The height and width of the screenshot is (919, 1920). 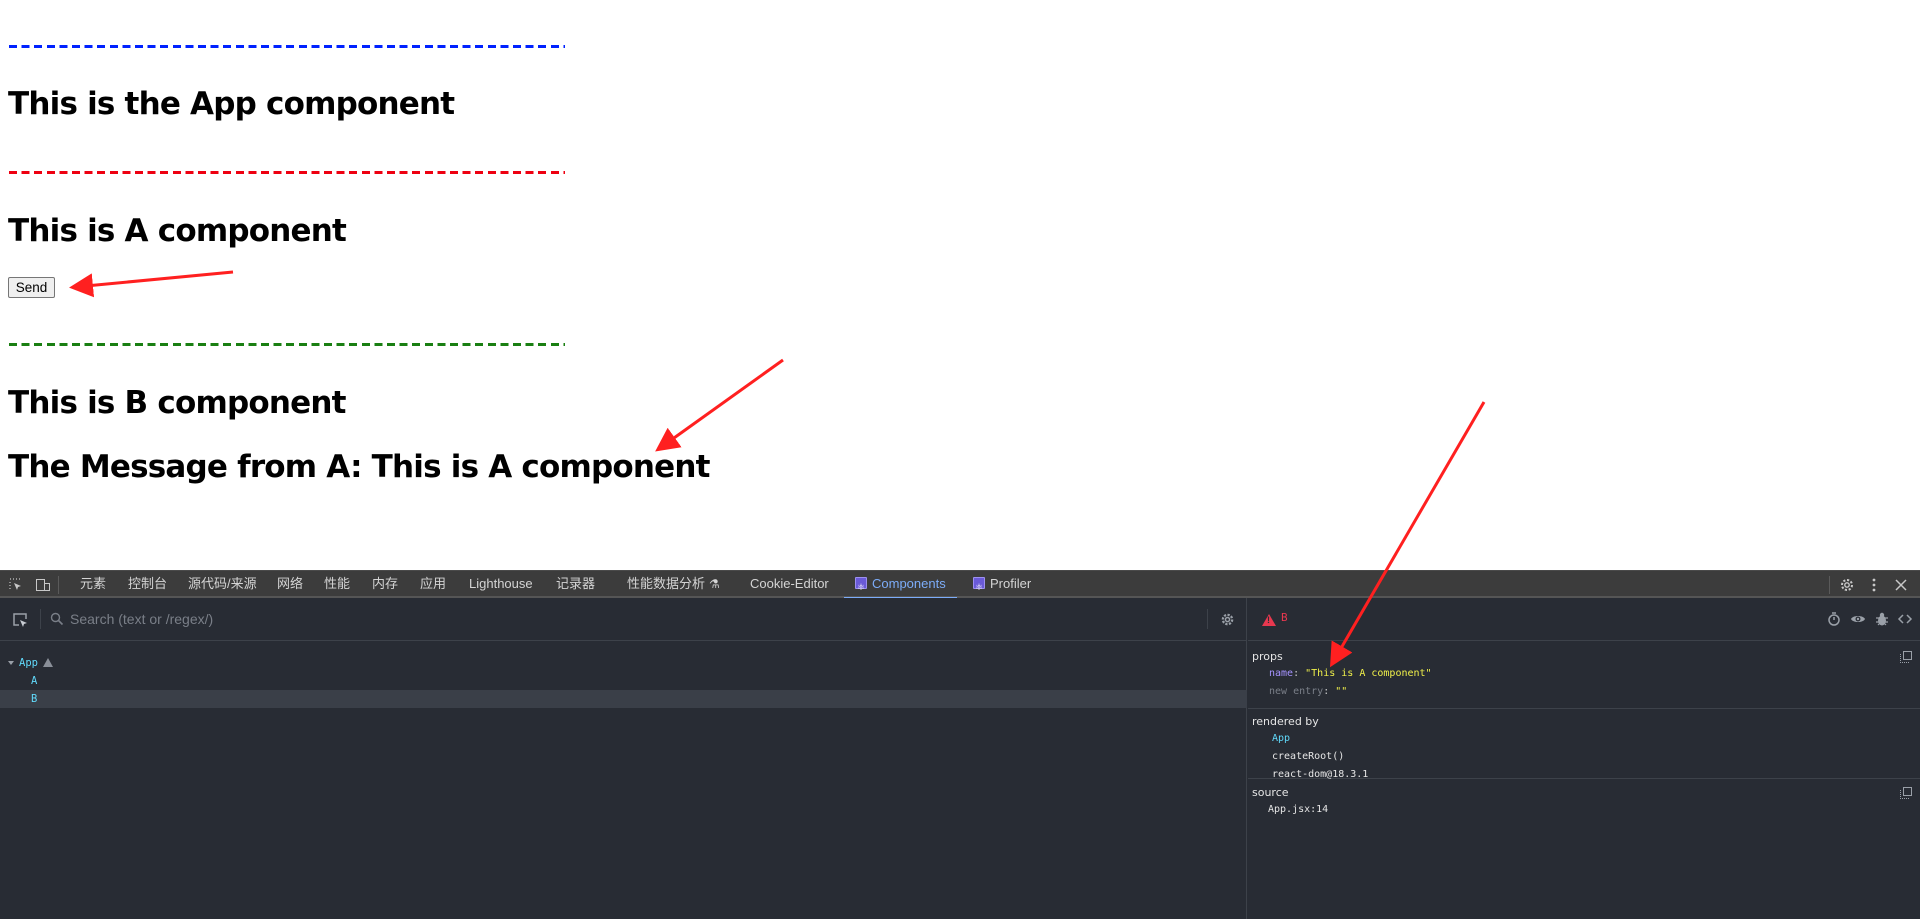 I want to click on component-search-input, so click(x=630, y=619).